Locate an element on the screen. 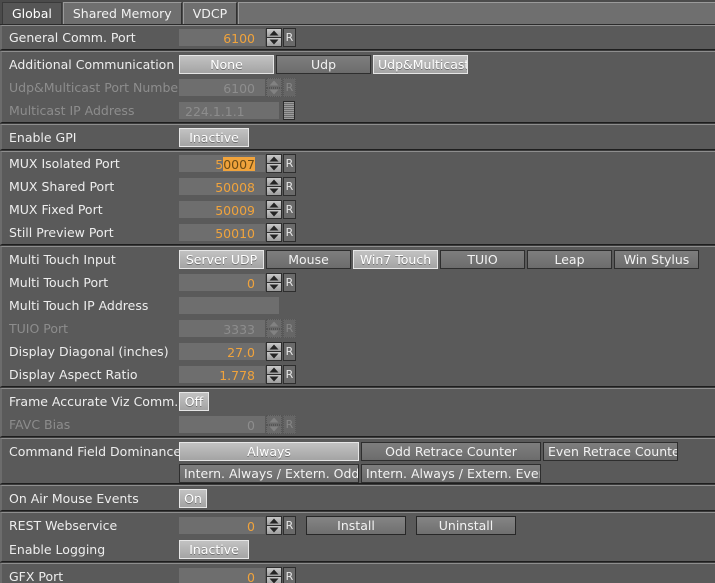 The image size is (715, 583). multi-touch-option-tuio: TUIO is located at coordinates (482, 259).